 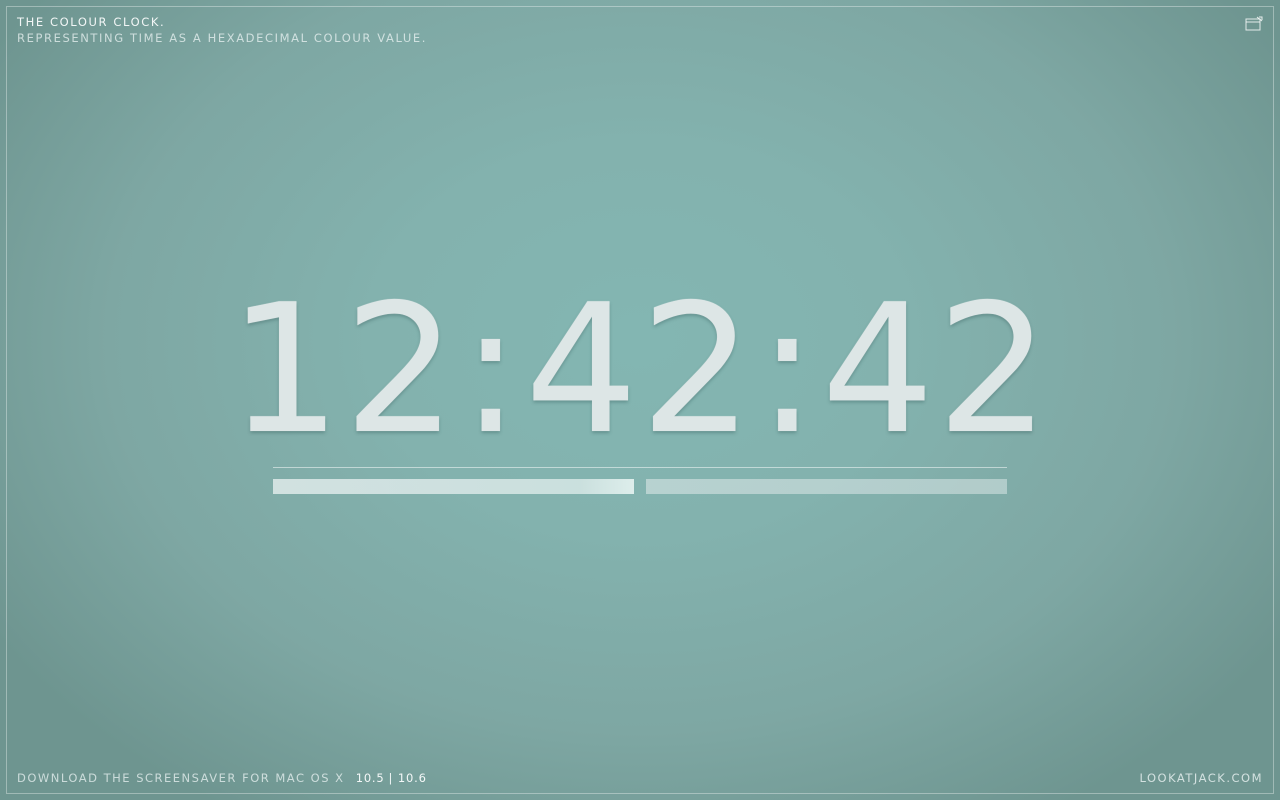 I want to click on fullscreen-toggle-icon, so click(x=1254, y=23).